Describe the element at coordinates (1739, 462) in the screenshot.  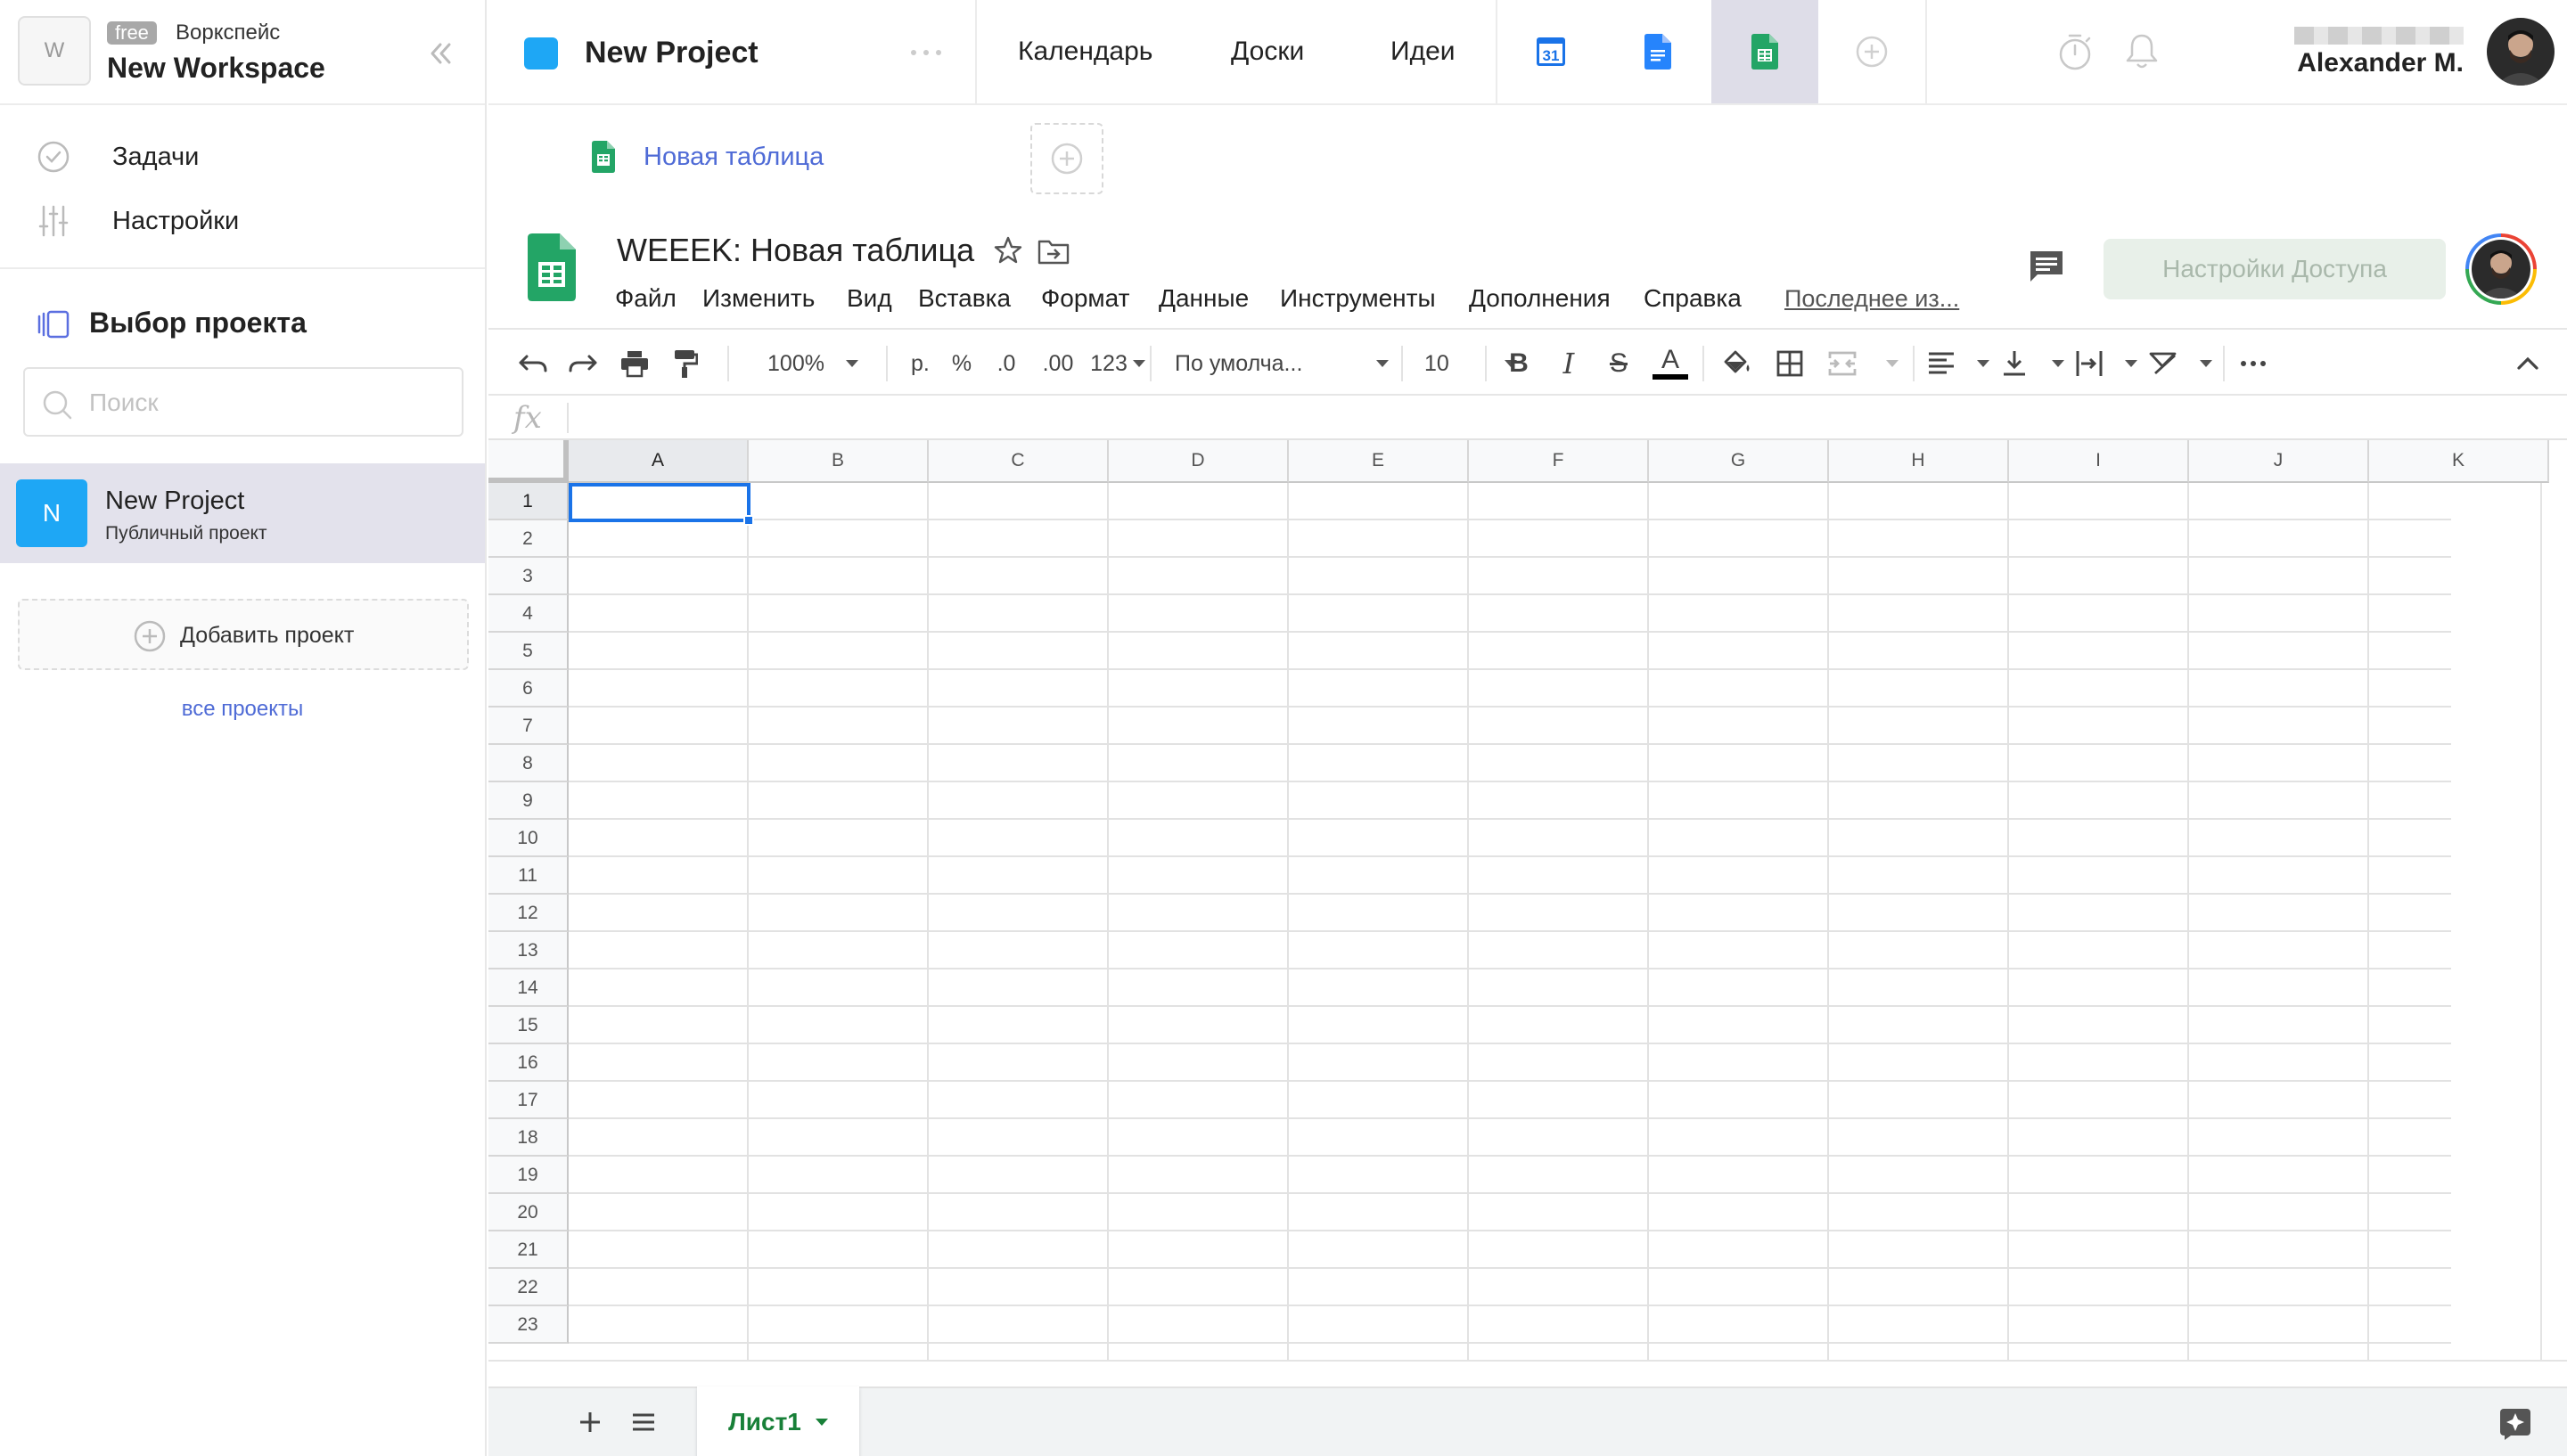
I see `column-header: G` at that location.